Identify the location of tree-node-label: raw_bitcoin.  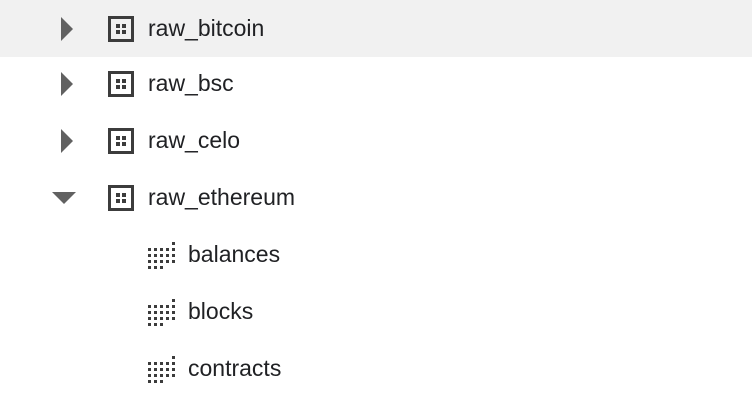
(206, 28).